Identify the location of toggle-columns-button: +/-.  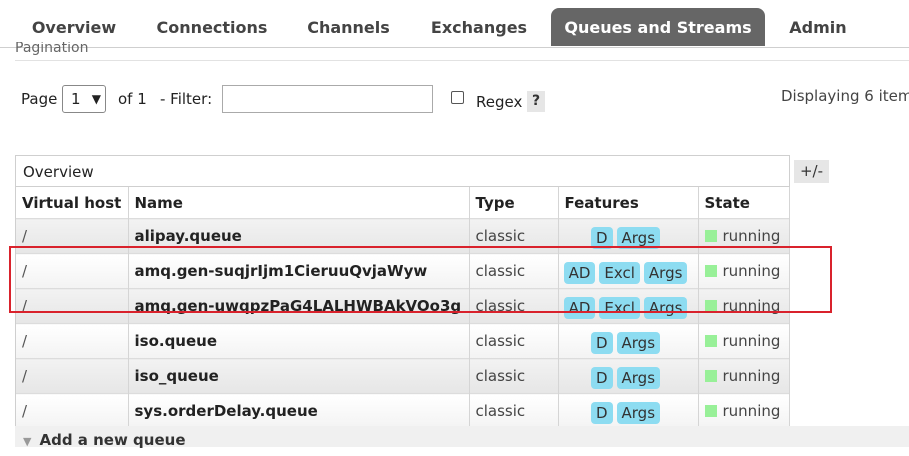
(811, 171).